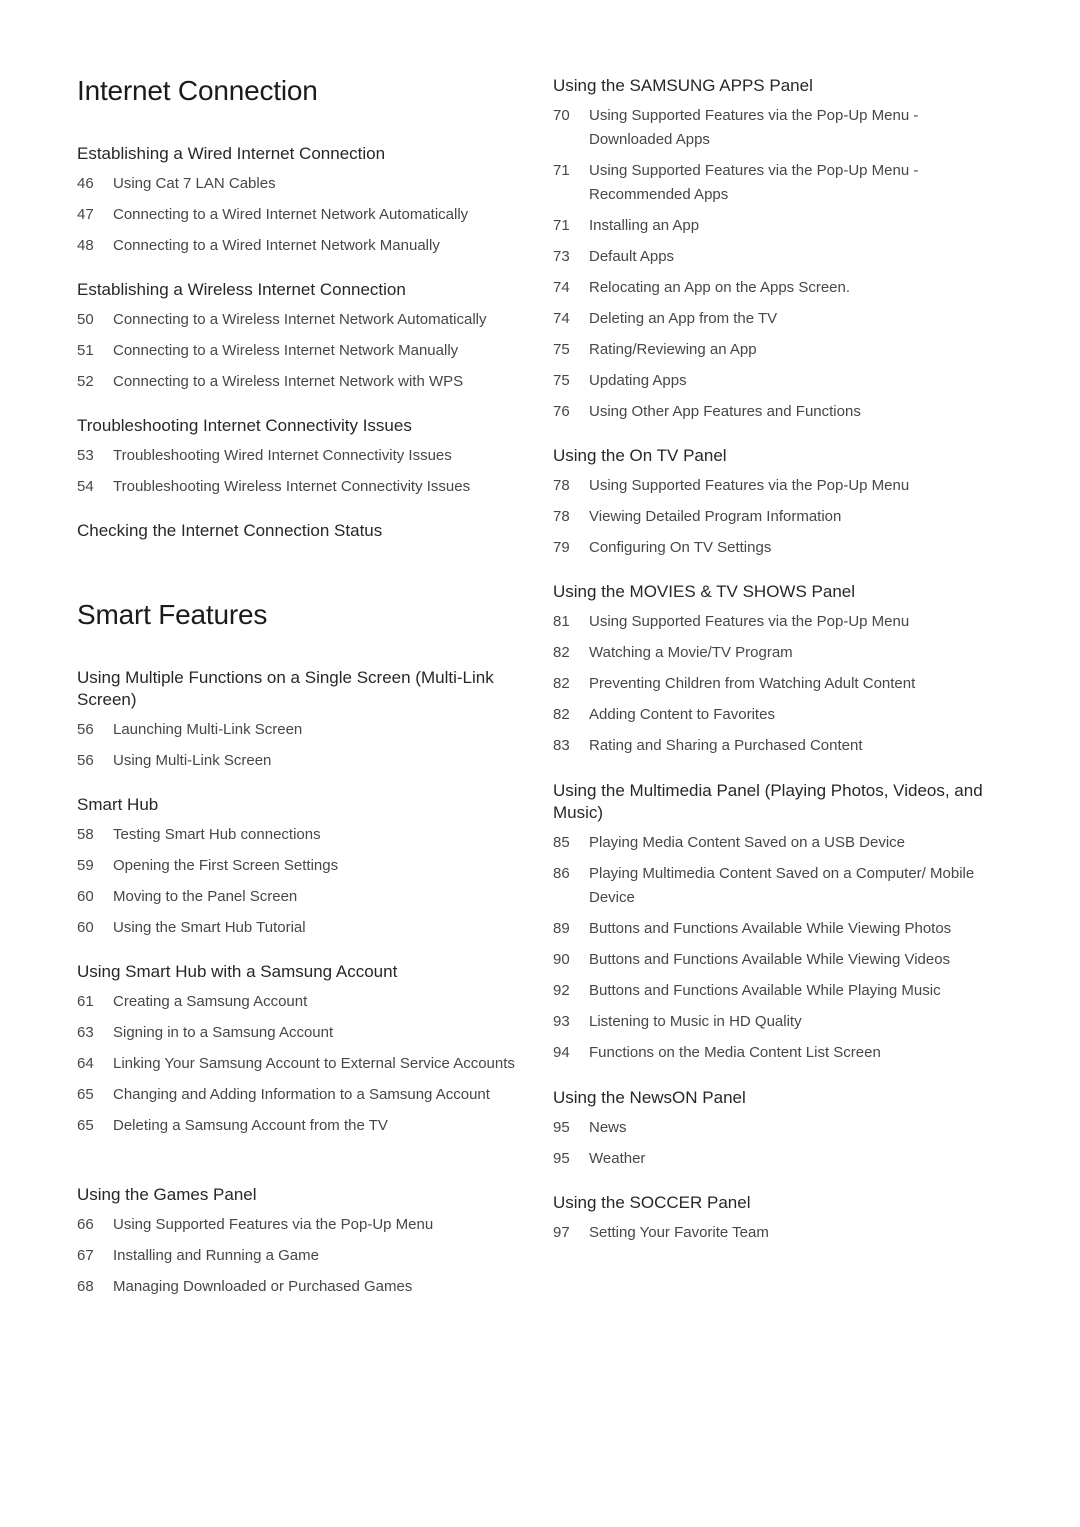 This screenshot has width=1080, height=1527. I want to click on entry-title: News, so click(608, 1127).